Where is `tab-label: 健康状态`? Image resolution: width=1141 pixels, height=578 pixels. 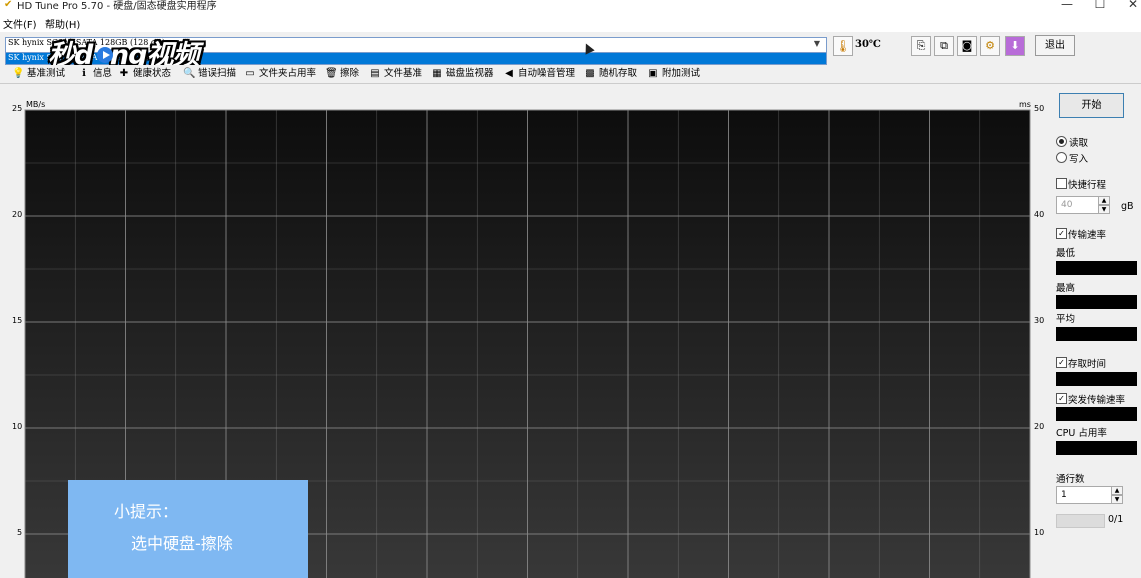 tab-label: 健康状态 is located at coordinates (152, 73).